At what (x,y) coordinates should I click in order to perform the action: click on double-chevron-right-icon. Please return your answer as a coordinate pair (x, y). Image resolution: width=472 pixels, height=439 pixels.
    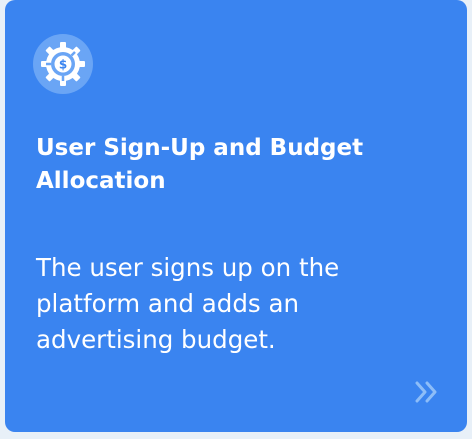
    Looking at the image, I should click on (427, 392).